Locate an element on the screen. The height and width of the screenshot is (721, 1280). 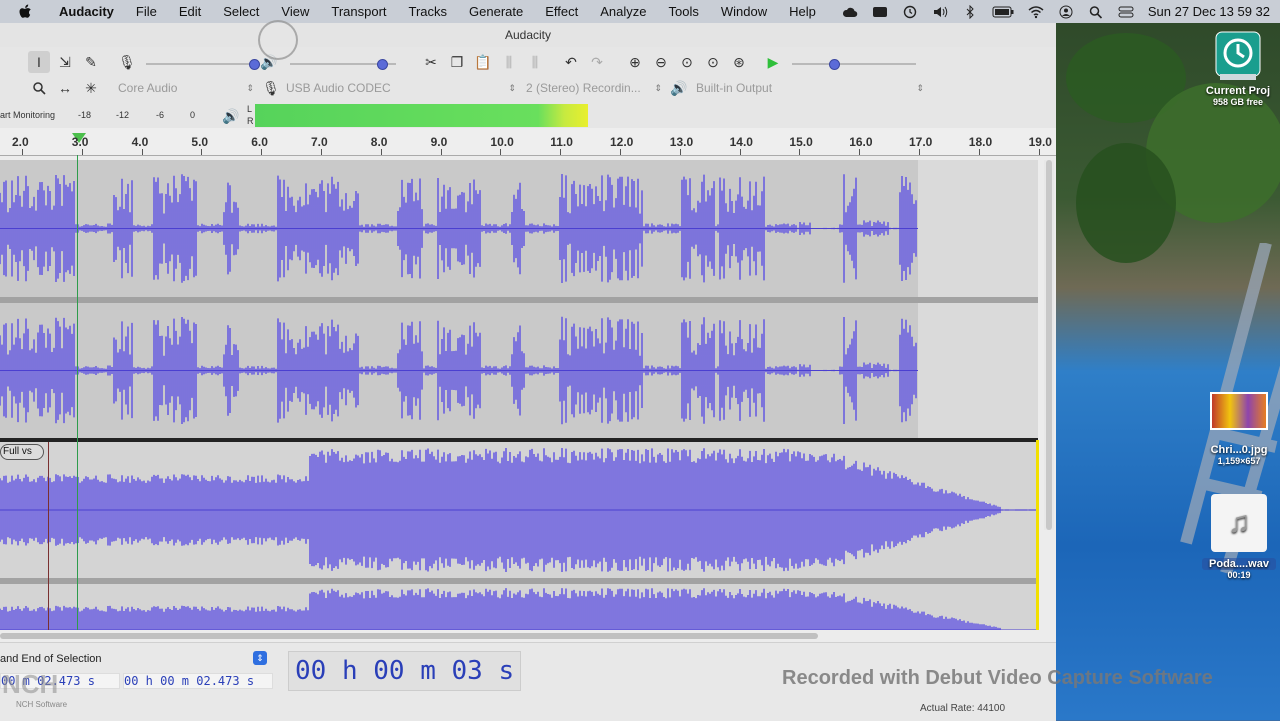
menu-file: File is located at coordinates (146, 11).